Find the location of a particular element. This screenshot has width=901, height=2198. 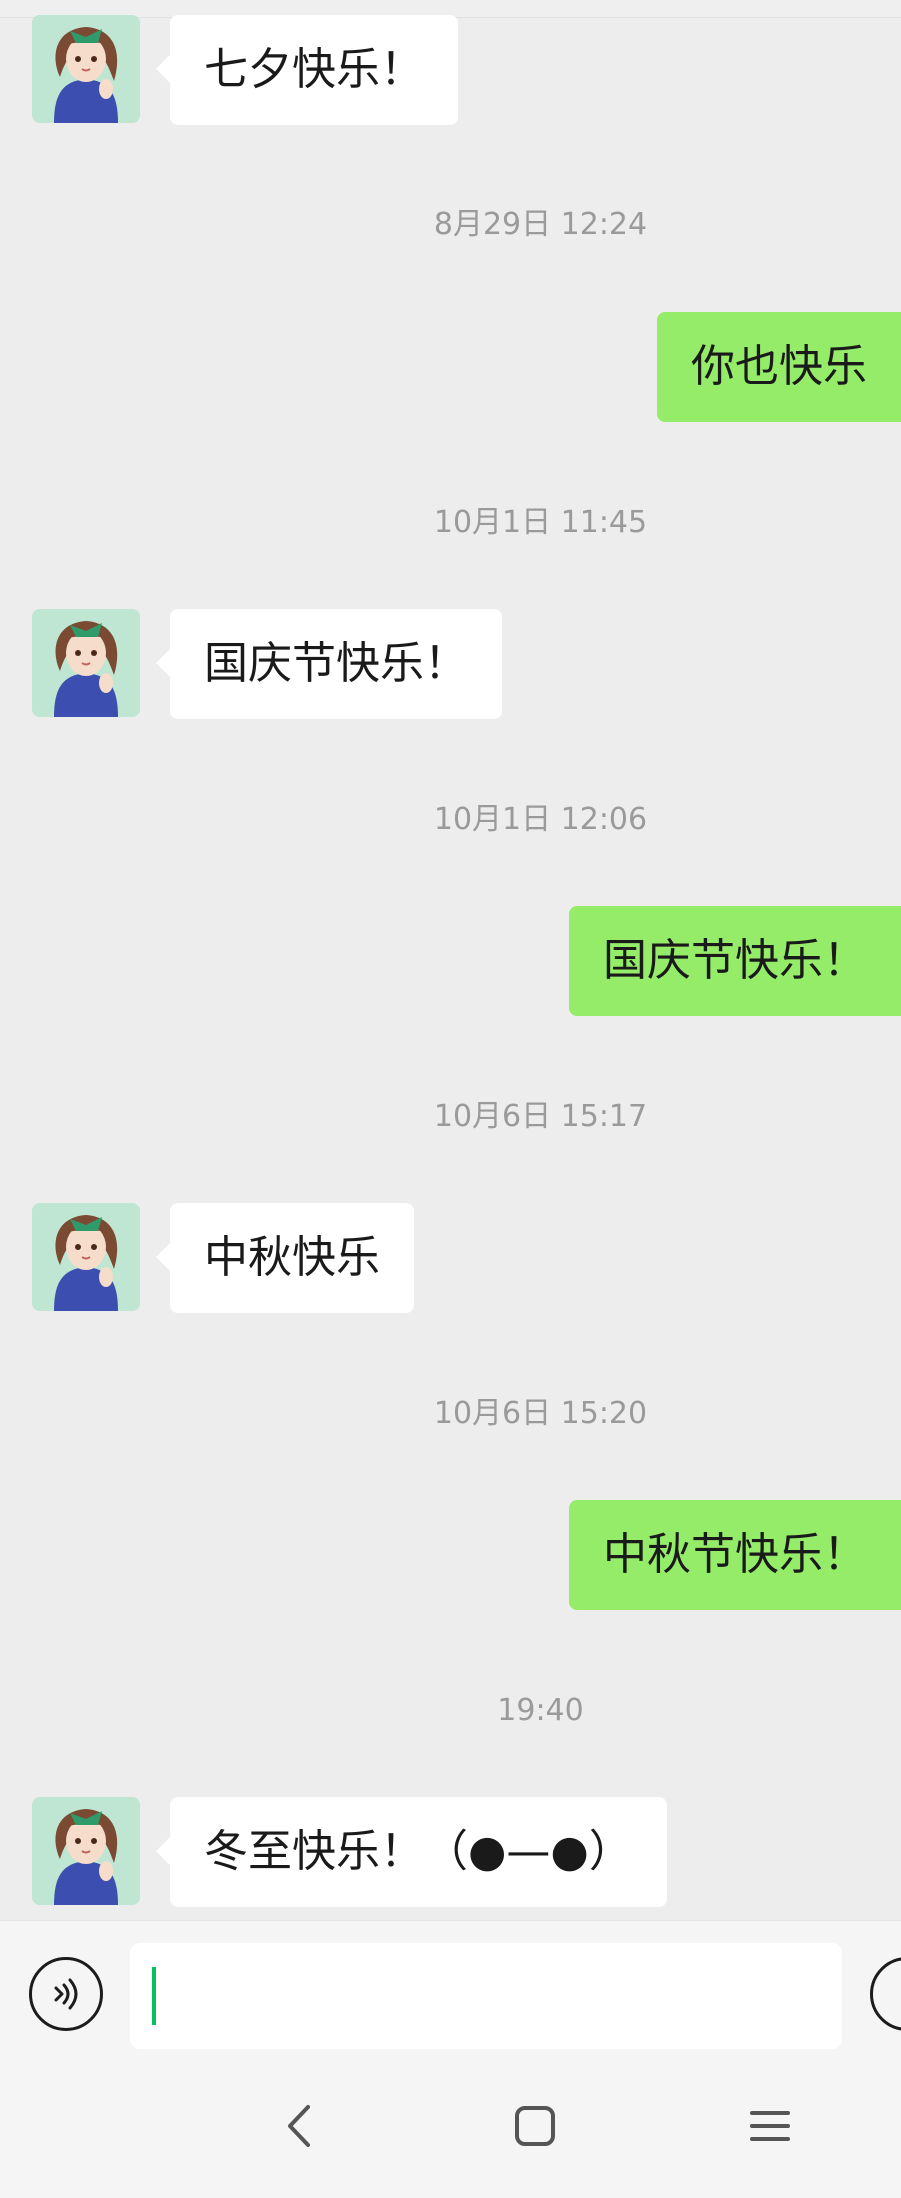

message-timestamp: 10月6日 15:17 is located at coordinates (540, 1116).